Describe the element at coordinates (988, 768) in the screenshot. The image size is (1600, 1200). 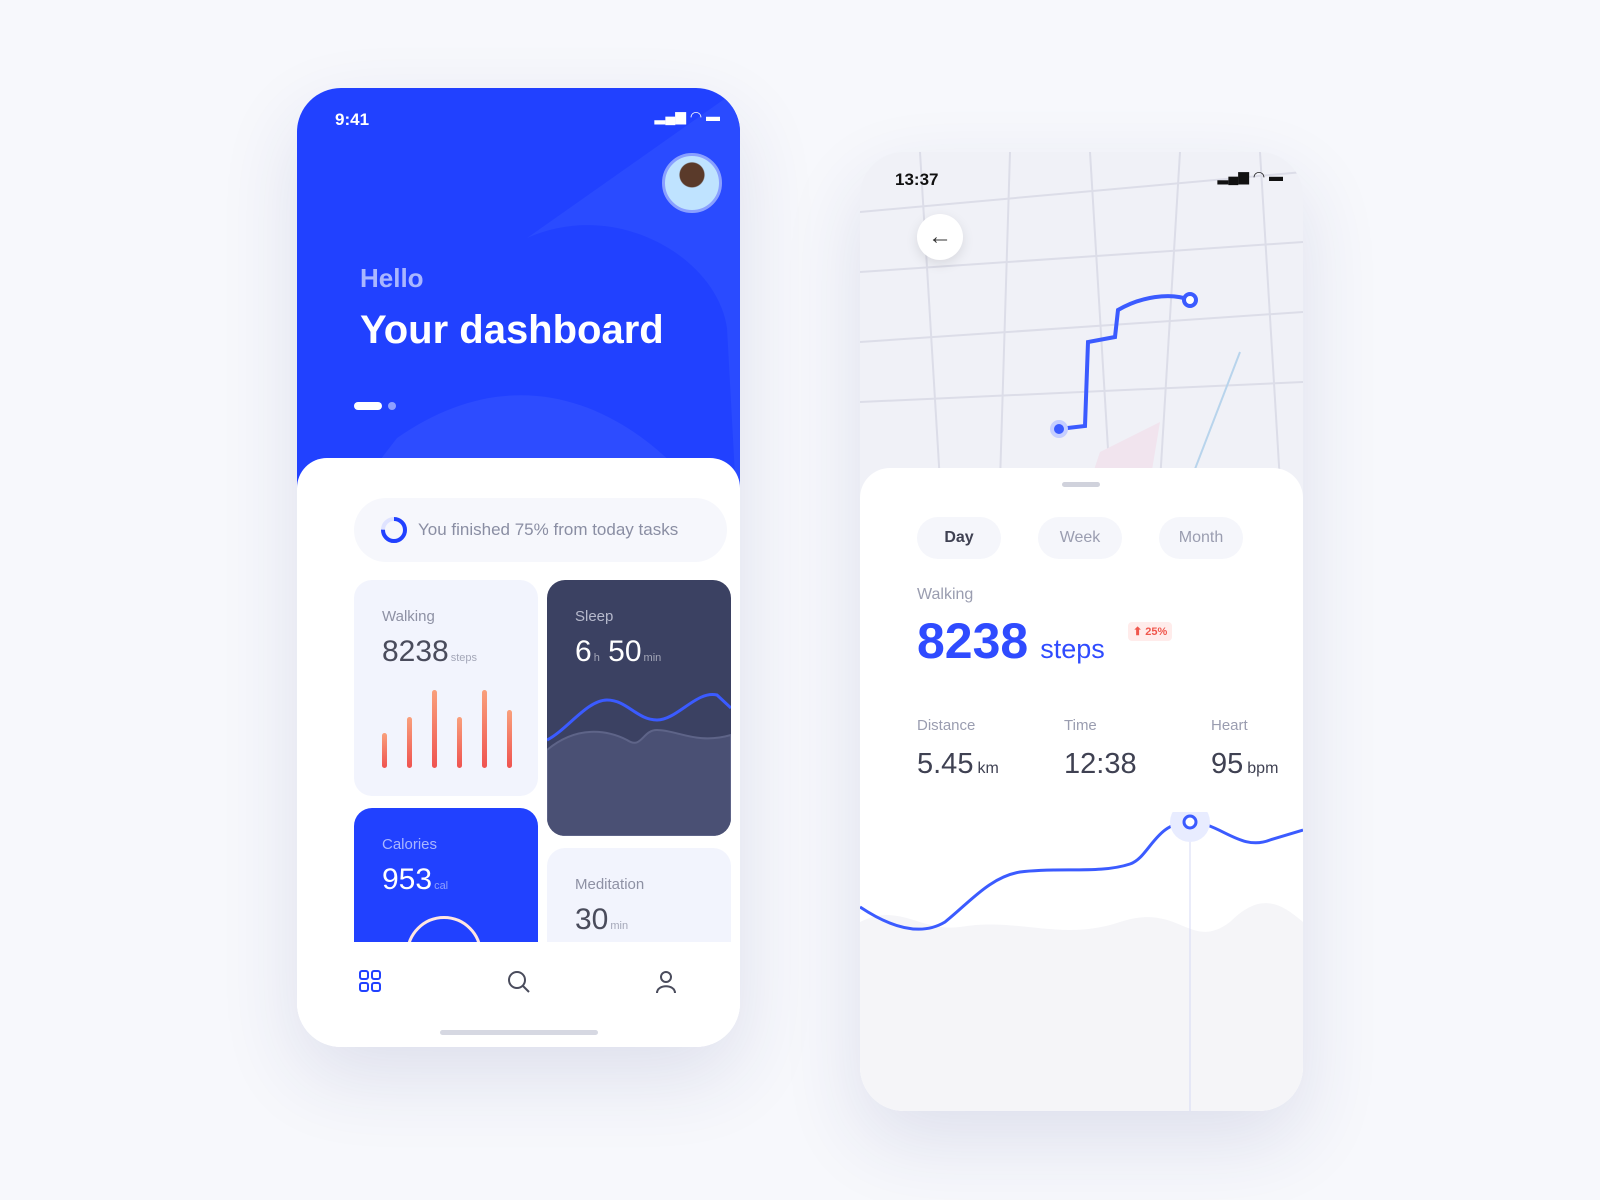
I see `stat-unit: km` at that location.